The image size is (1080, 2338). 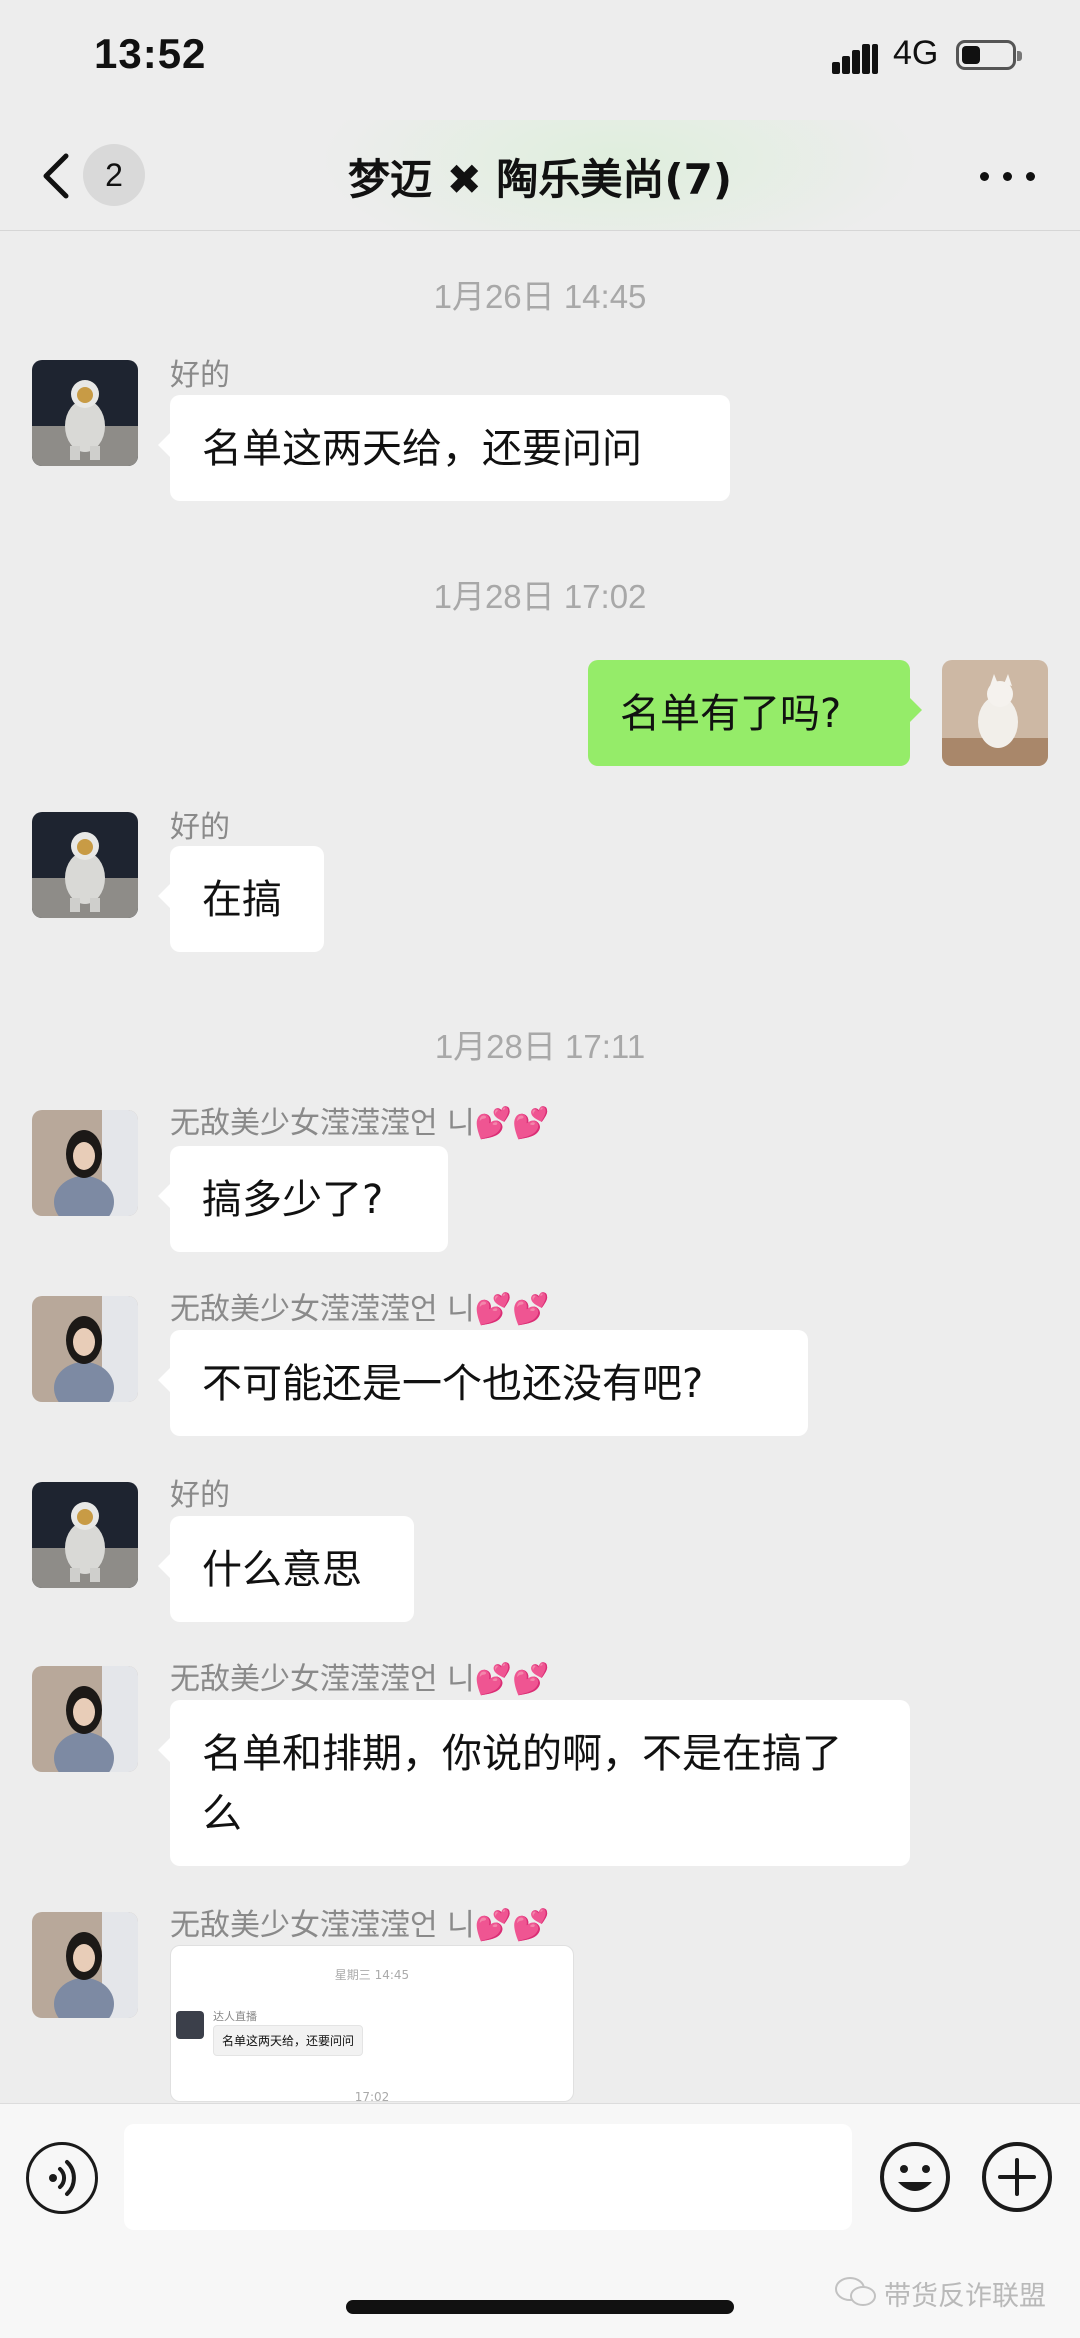 What do you see at coordinates (488, 2177) in the screenshot?
I see `message-input` at bounding box center [488, 2177].